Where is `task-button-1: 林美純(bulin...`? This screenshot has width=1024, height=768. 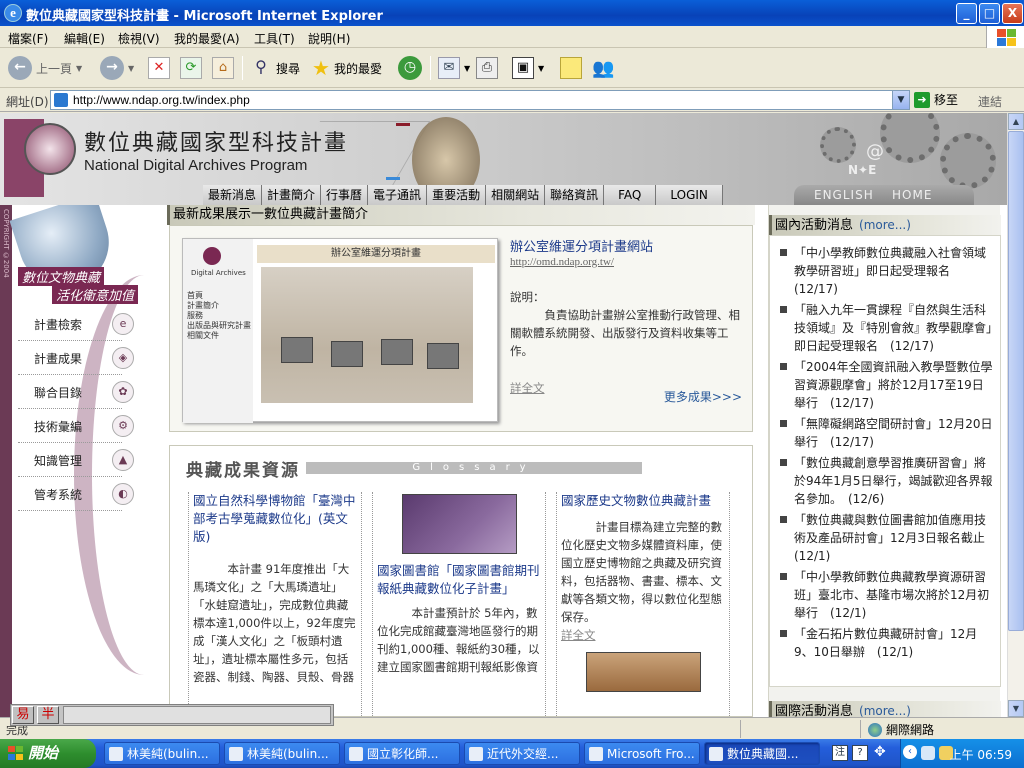 task-button-1: 林美純(bulin... is located at coordinates (162, 753).